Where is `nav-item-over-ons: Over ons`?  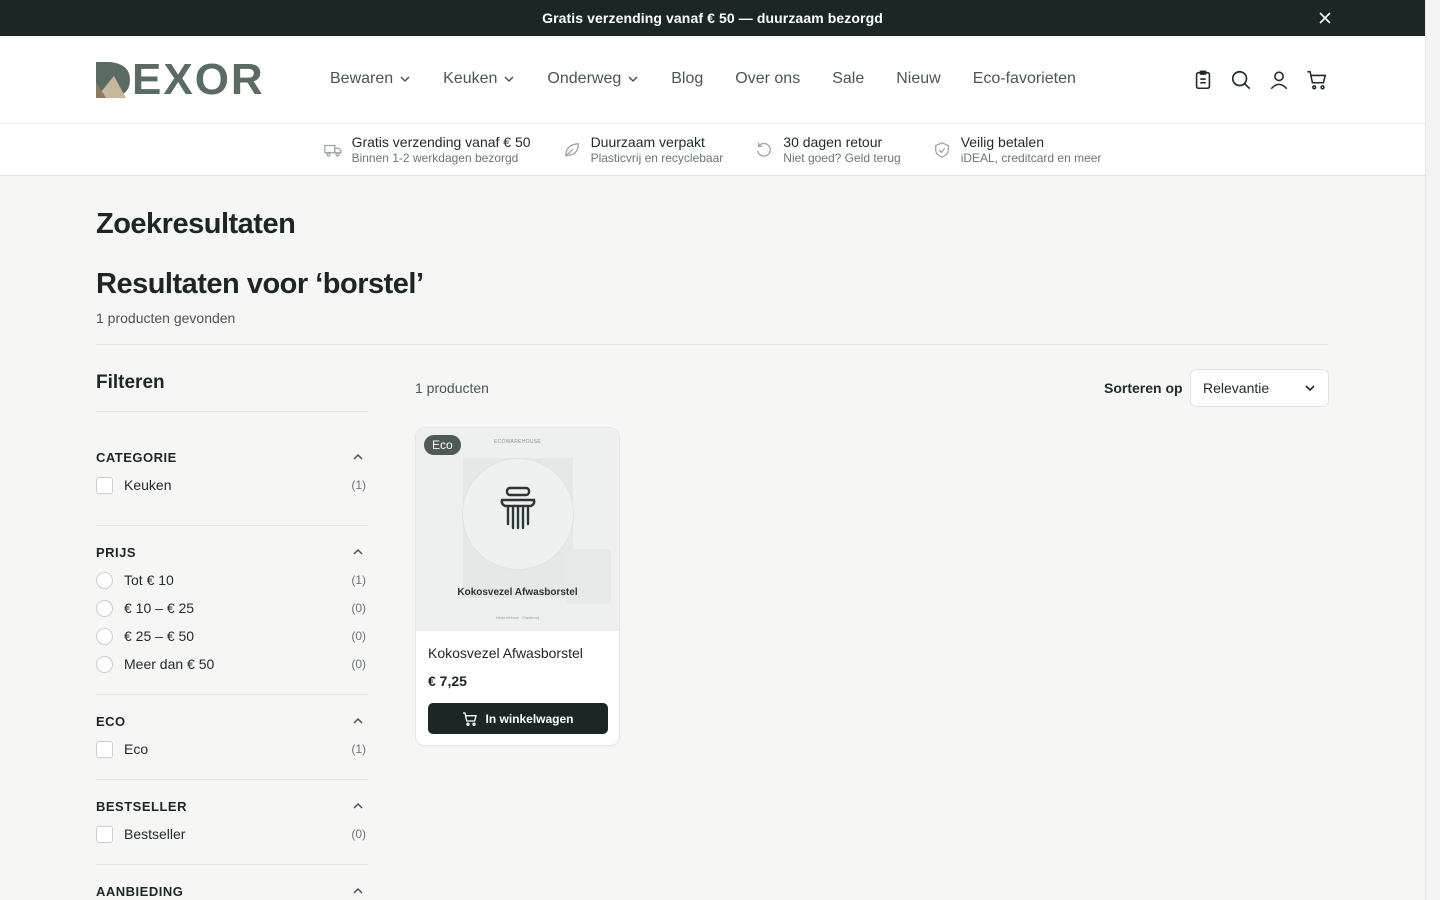
nav-item-over-ons: Over ons is located at coordinates (767, 79).